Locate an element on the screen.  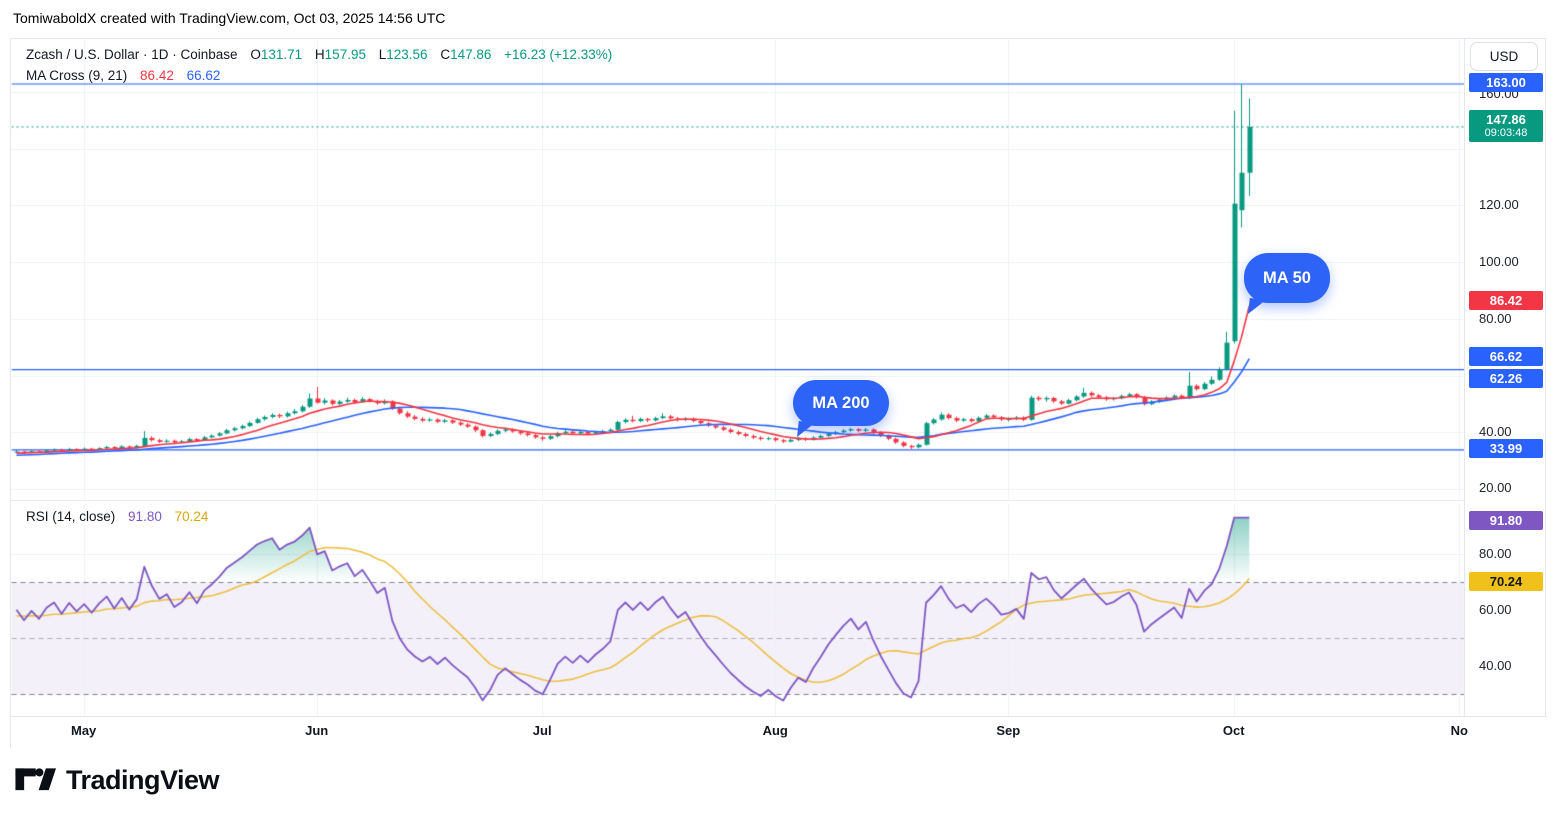
rsi-value: 91.80 is located at coordinates (145, 516).